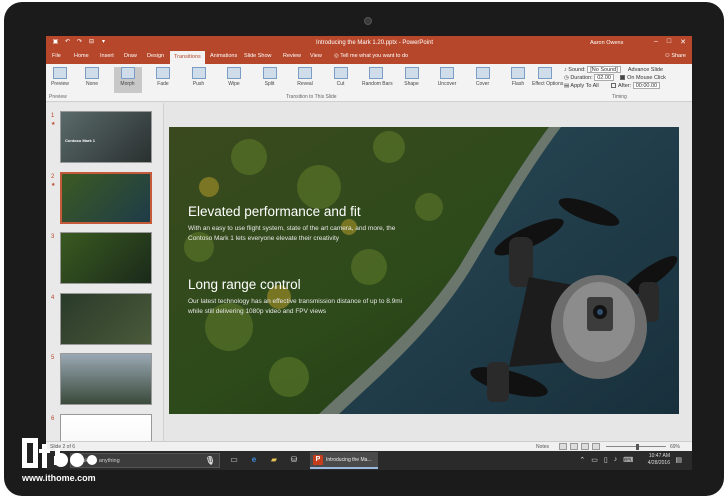 The width and height of the screenshot is (728, 502). I want to click on minimize-icon: –, so click(656, 42).